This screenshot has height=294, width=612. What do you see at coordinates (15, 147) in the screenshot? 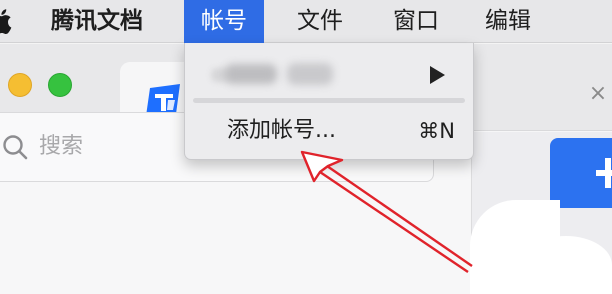
I see `search-icon` at bounding box center [15, 147].